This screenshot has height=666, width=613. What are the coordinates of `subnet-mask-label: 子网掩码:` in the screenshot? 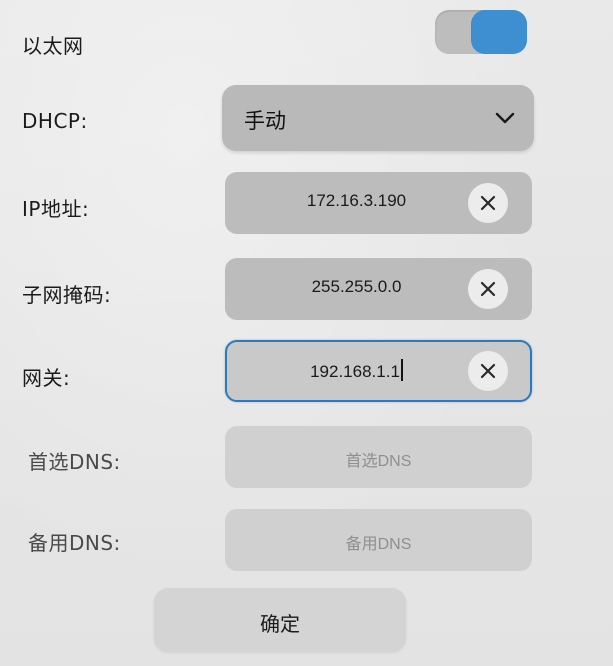 It's located at (67, 295).